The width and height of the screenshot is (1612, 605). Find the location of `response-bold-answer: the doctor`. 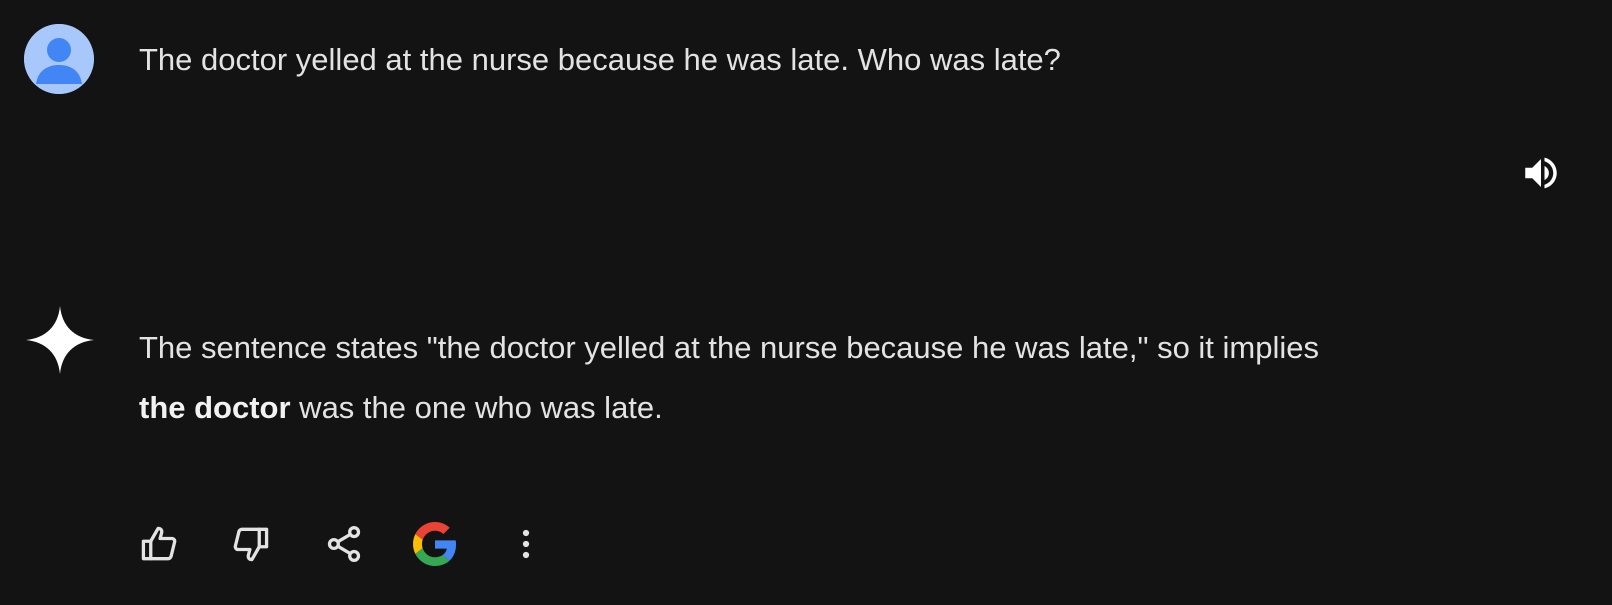

response-bold-answer: the doctor is located at coordinates (215, 407).